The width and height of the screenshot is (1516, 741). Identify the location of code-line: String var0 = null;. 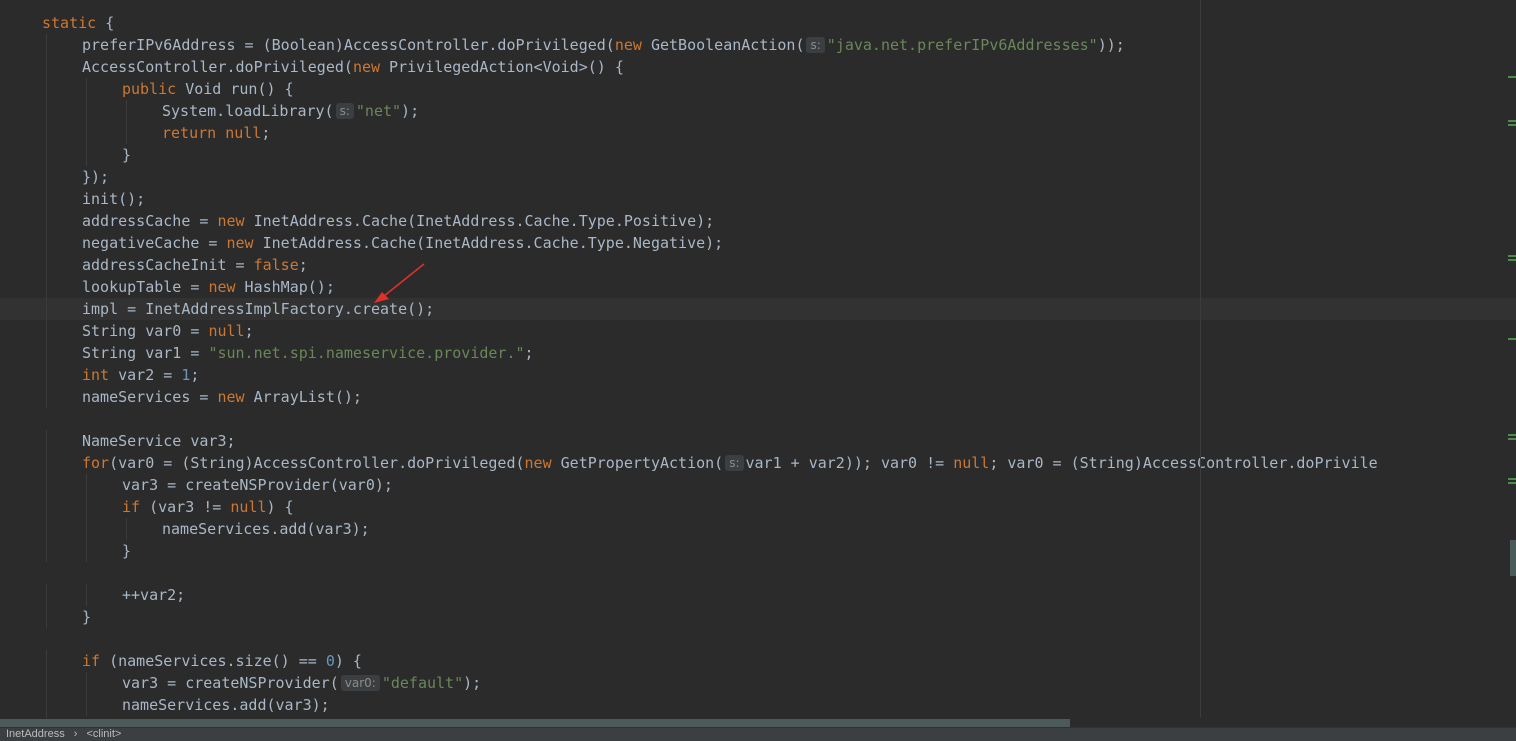
(758, 331).